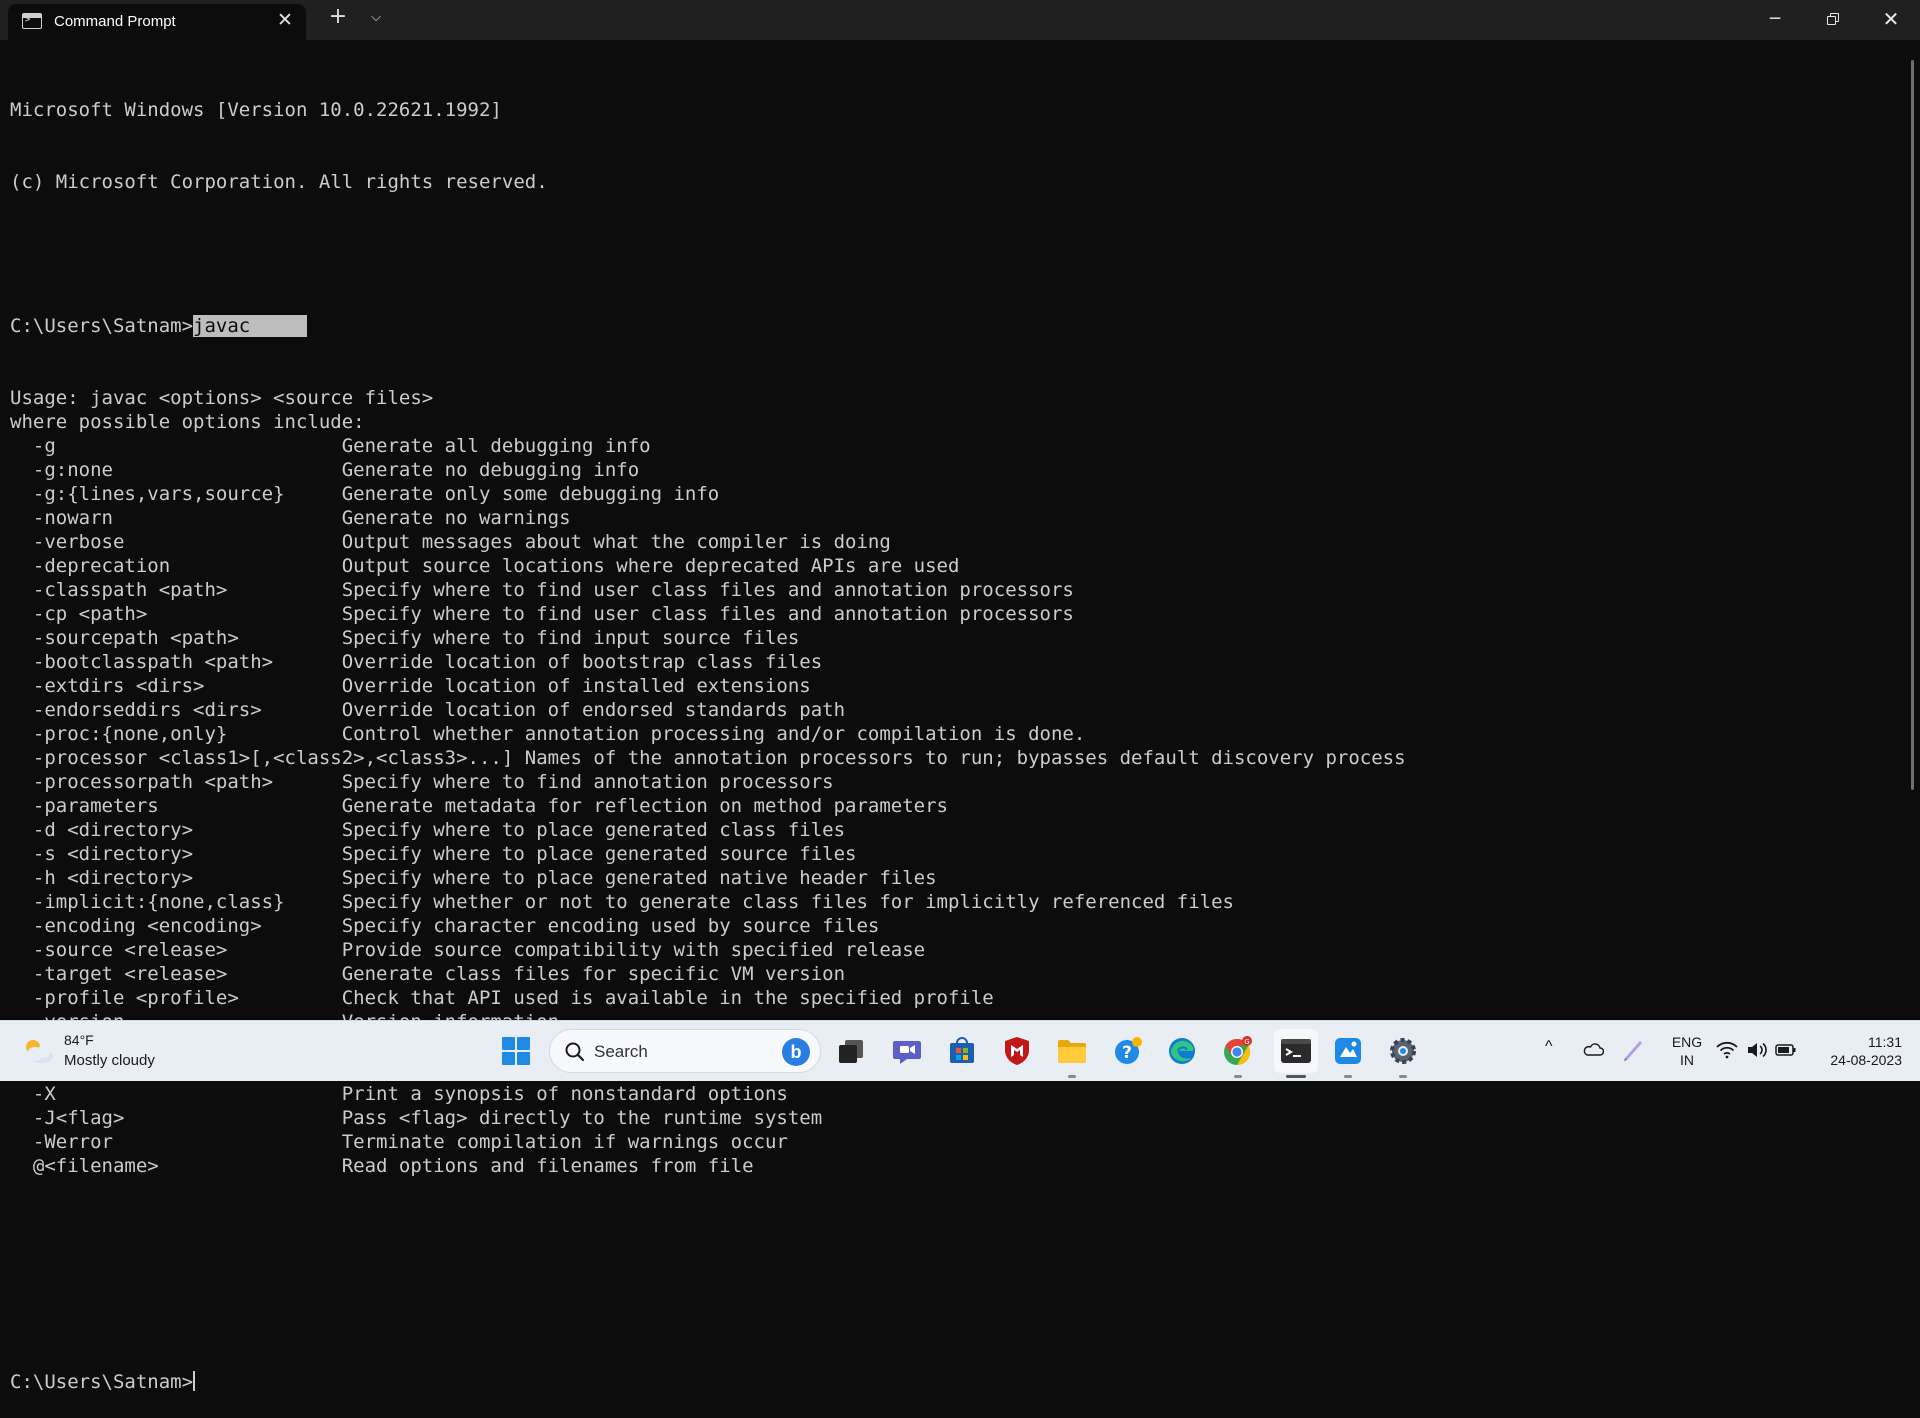 The height and width of the screenshot is (1418, 1920). Describe the element at coordinates (338, 16) in the screenshot. I see `new-tab-button: +` at that location.